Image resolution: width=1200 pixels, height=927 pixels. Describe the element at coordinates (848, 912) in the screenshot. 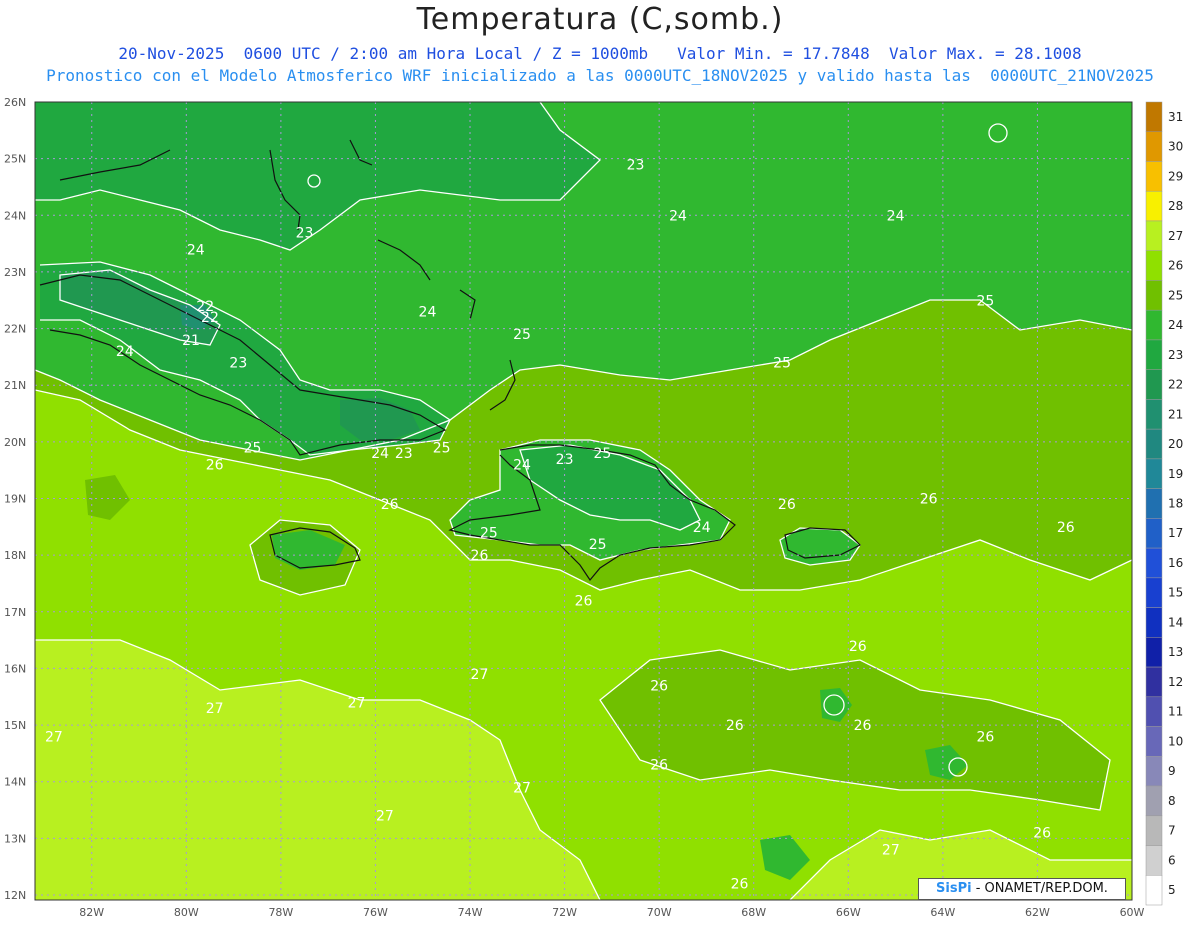

I see `lon-tick-label: 66W` at that location.